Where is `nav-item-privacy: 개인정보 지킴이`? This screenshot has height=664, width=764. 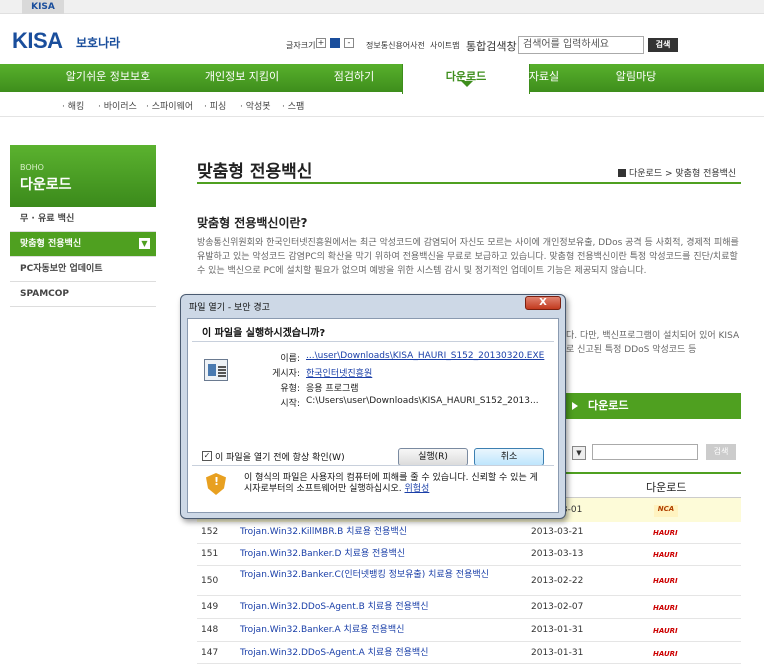 nav-item-privacy: 개인정보 지킴이 is located at coordinates (242, 78).